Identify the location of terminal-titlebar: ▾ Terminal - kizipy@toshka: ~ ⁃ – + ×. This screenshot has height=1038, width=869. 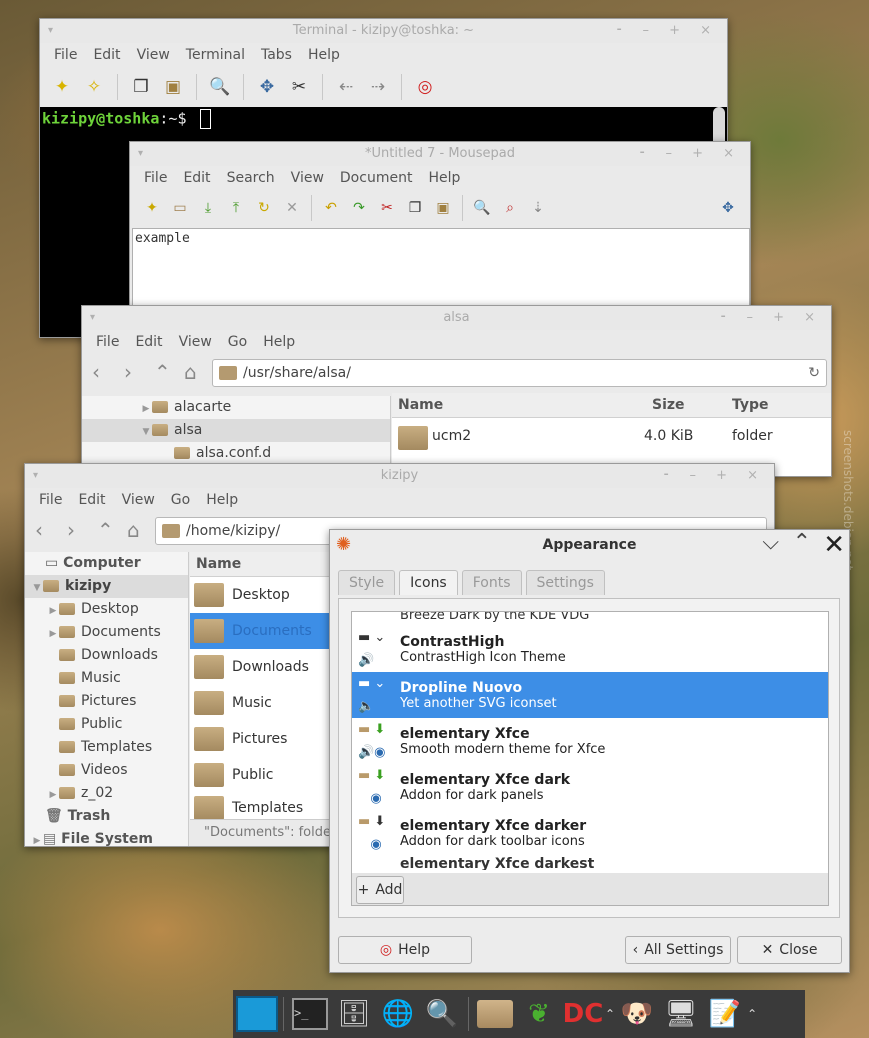
(383, 31).